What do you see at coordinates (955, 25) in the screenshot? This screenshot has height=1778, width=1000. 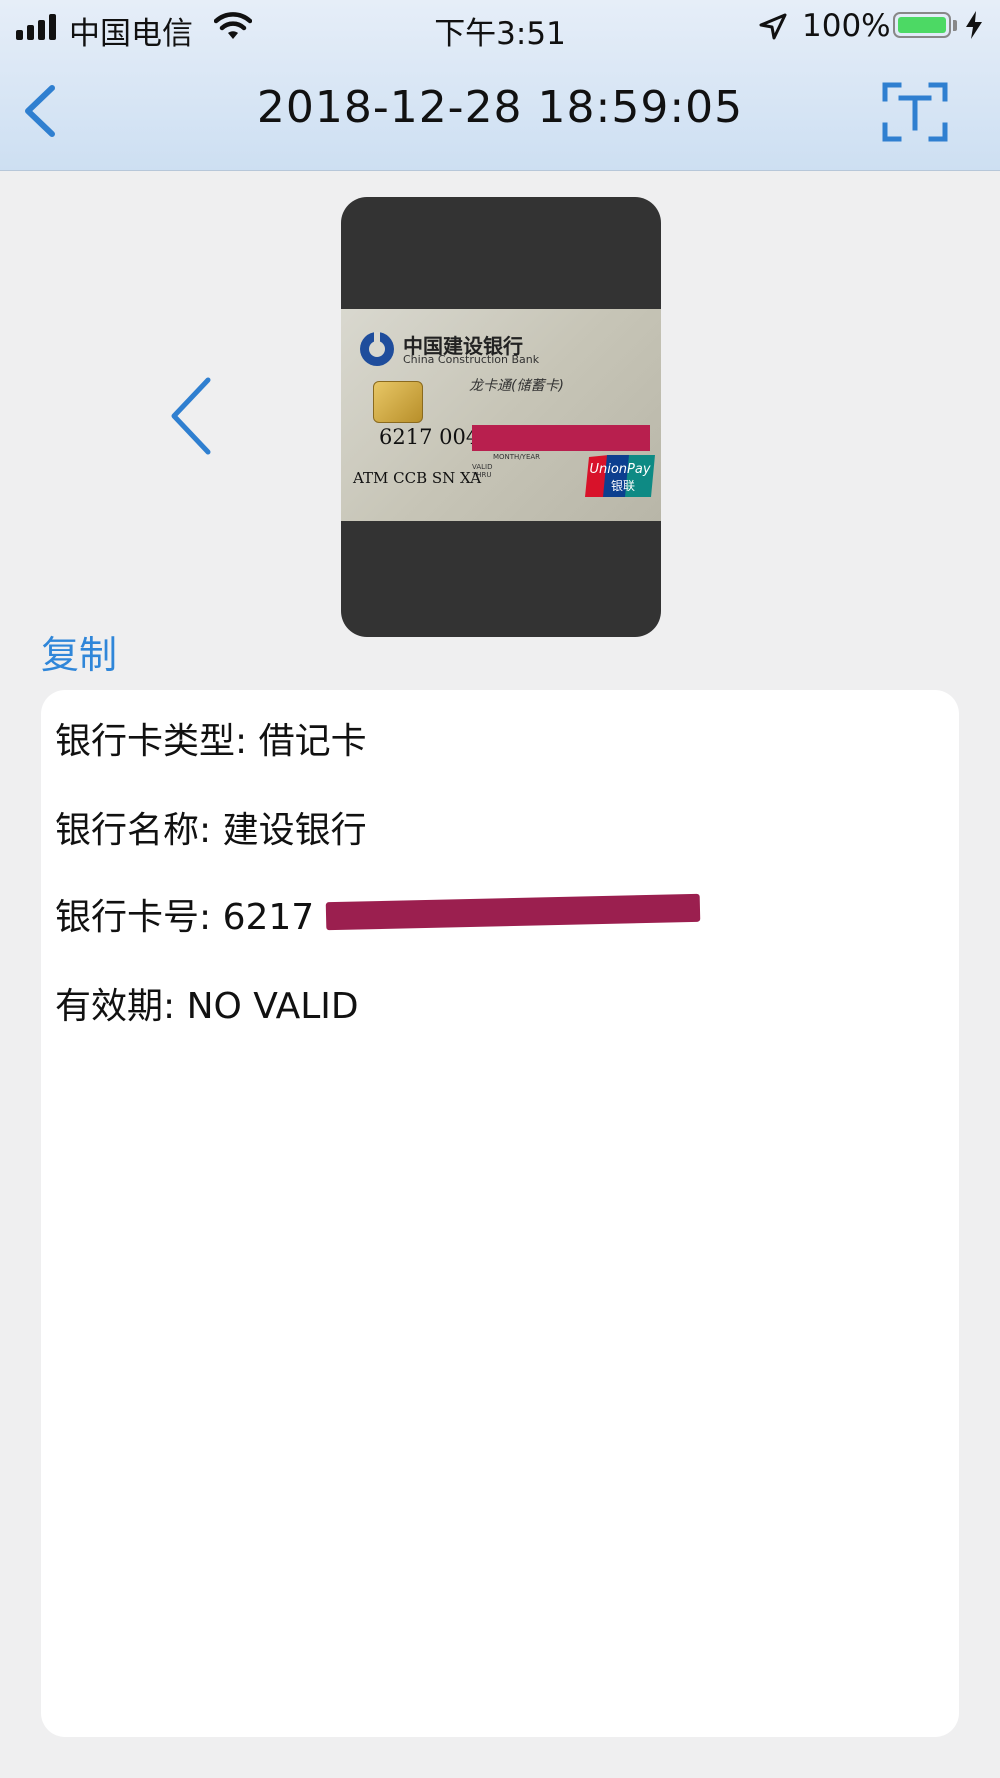 I see `battery-cap` at bounding box center [955, 25].